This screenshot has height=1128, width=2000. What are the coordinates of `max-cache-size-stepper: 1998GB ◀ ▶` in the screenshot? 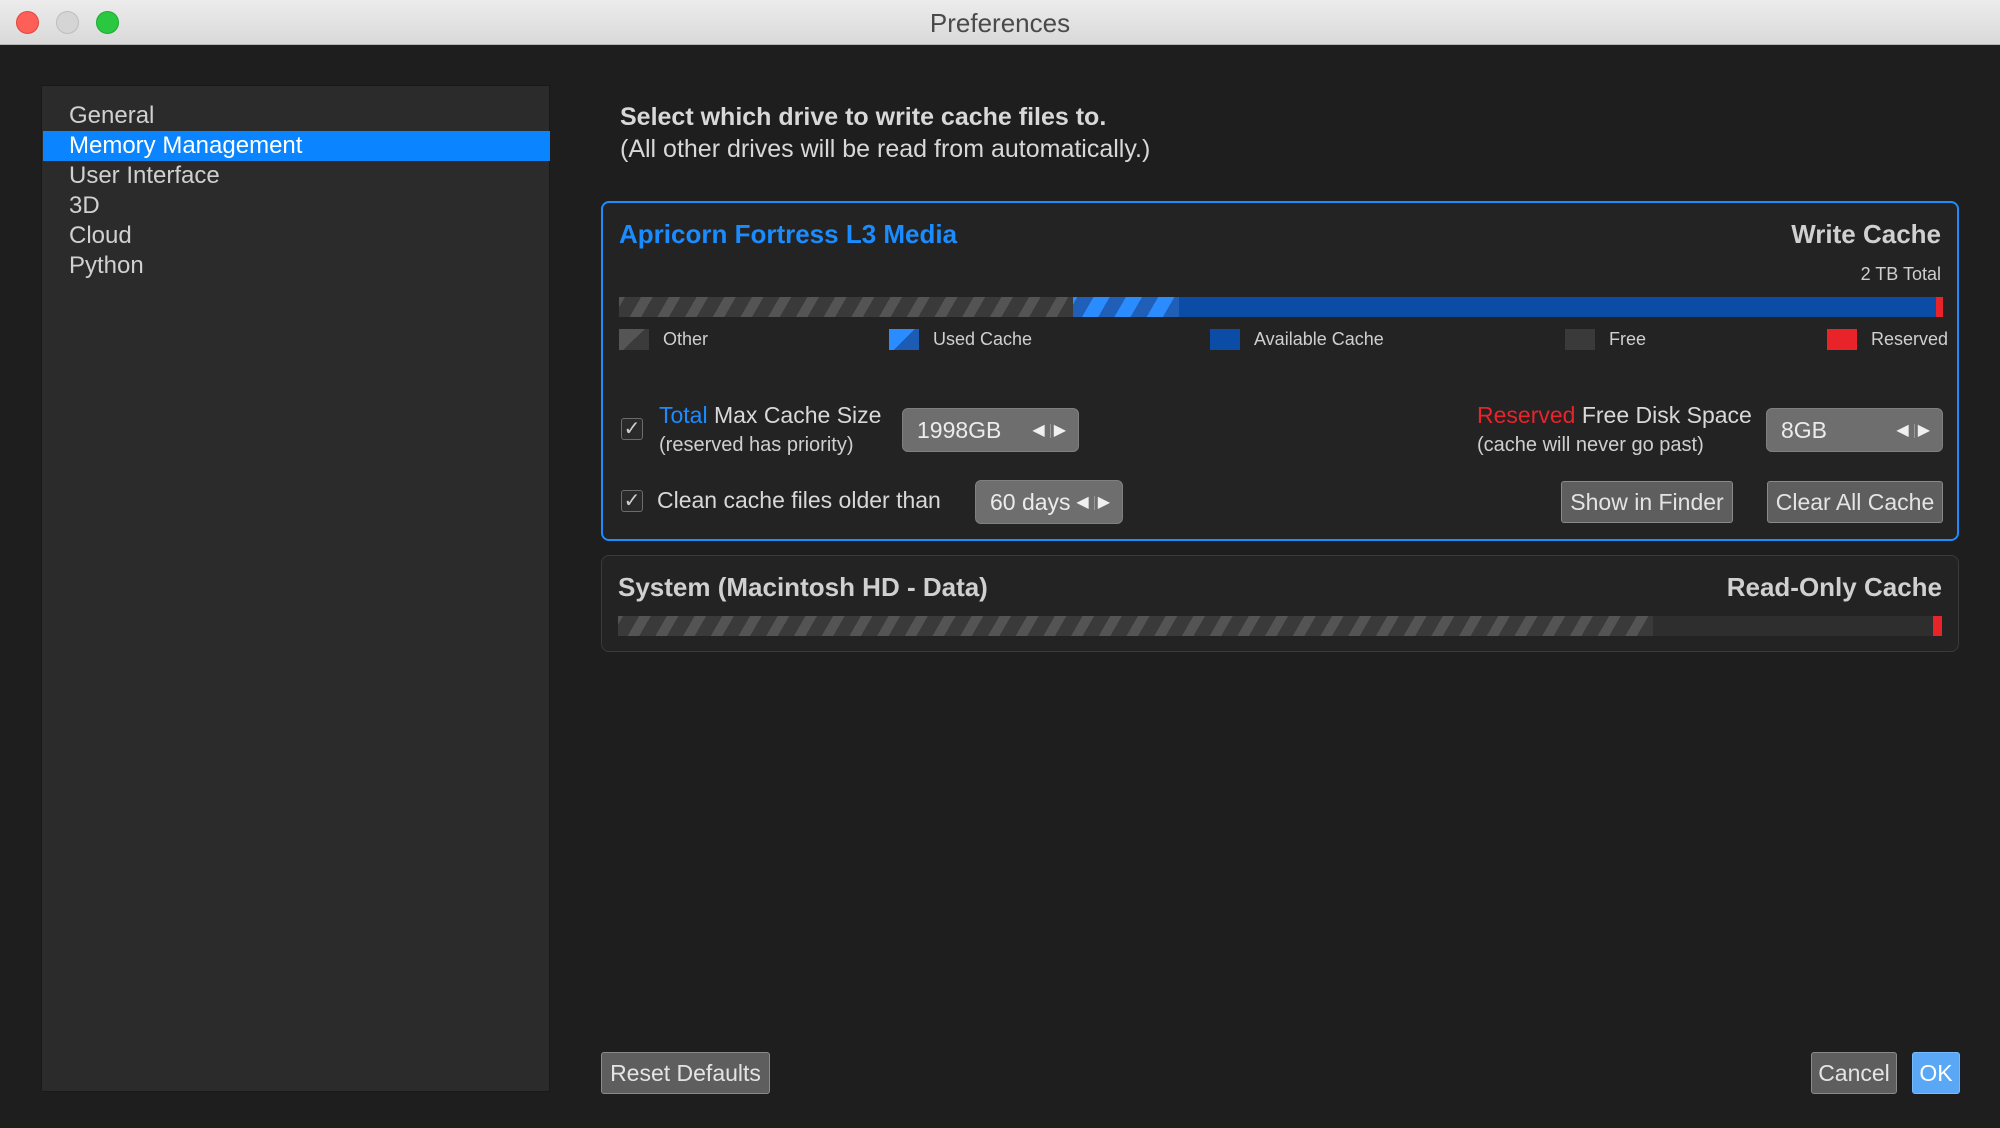 It's located at (990, 430).